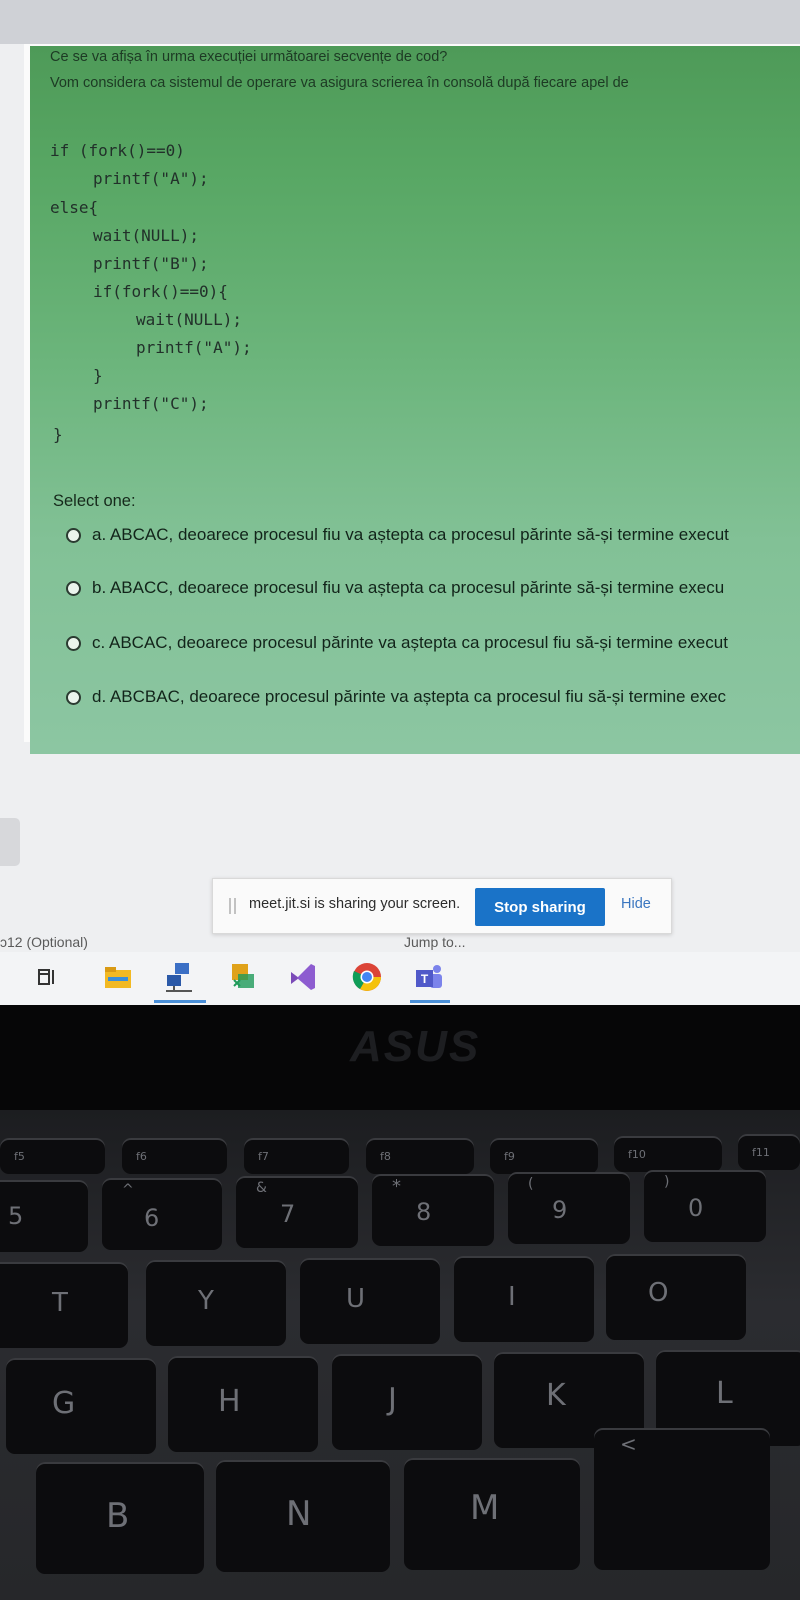 This screenshot has width=800, height=1600. Describe the element at coordinates (540, 907) in the screenshot. I see `stop-sharing-button: Stop sharing` at that location.